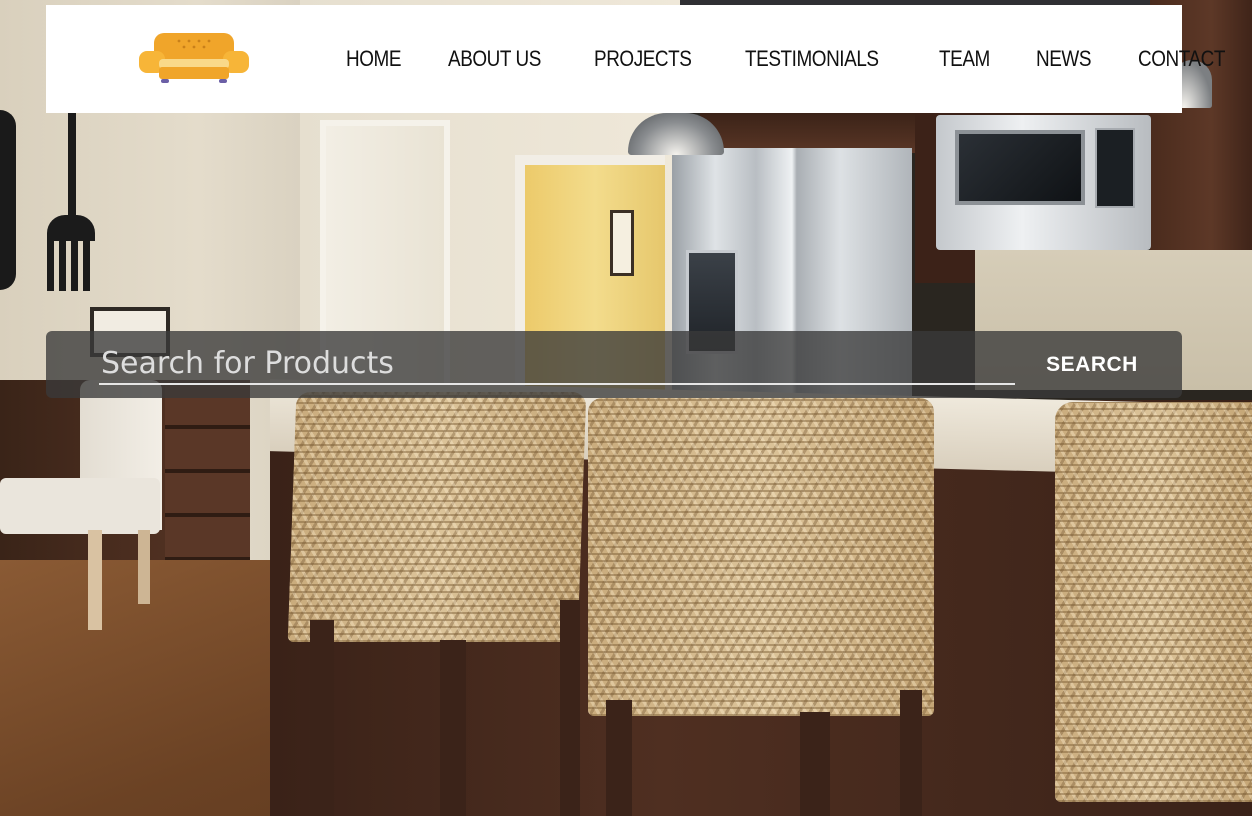  What do you see at coordinates (1063, 59) in the screenshot?
I see `nav-news: NEWS` at bounding box center [1063, 59].